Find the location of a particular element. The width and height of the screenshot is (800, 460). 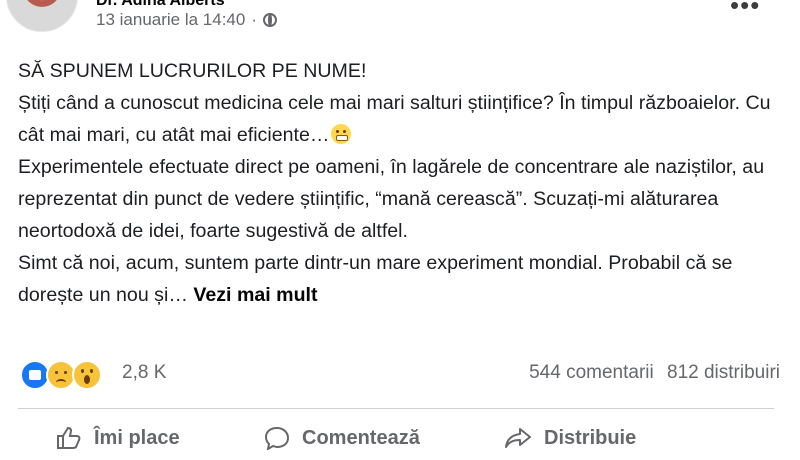

grimace-emoji-icon is located at coordinates (341, 134).